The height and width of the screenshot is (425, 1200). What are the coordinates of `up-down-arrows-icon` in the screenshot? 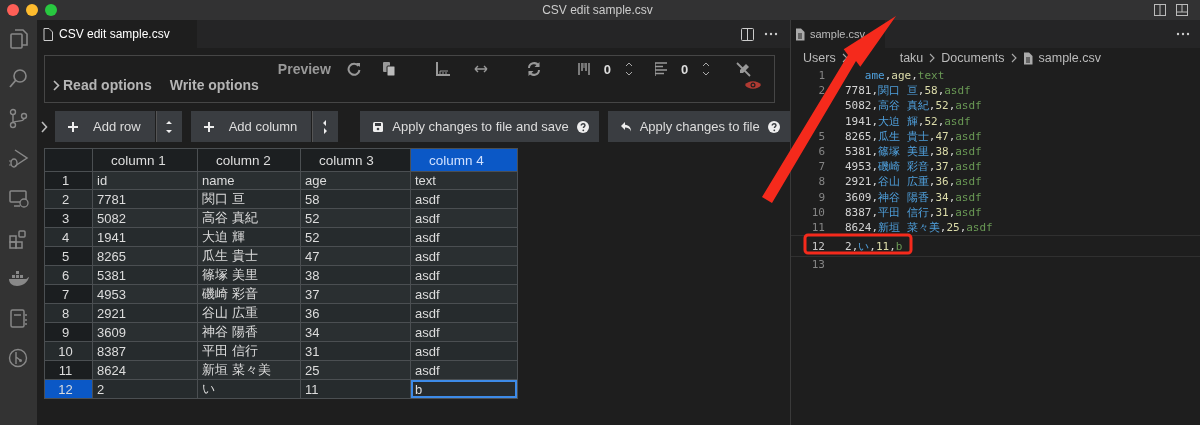 It's located at (169, 126).